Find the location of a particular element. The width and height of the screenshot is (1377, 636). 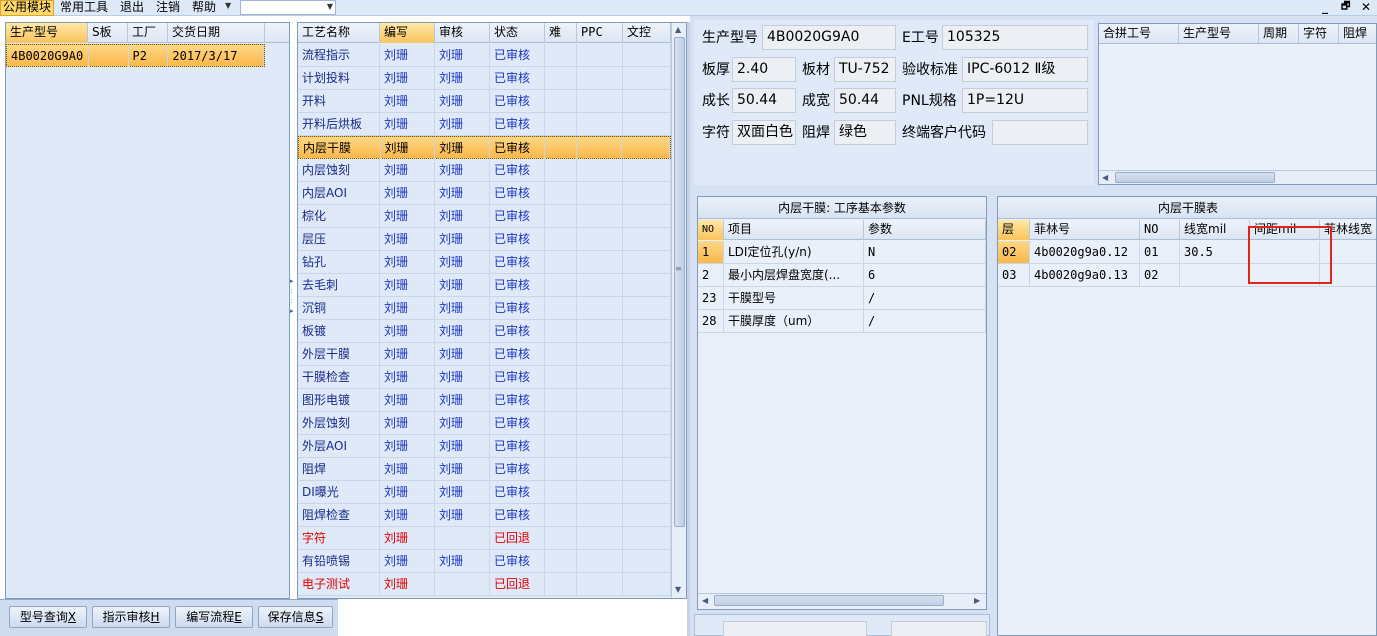

col-header-merge-number: 合拼工号 is located at coordinates (1139, 34).